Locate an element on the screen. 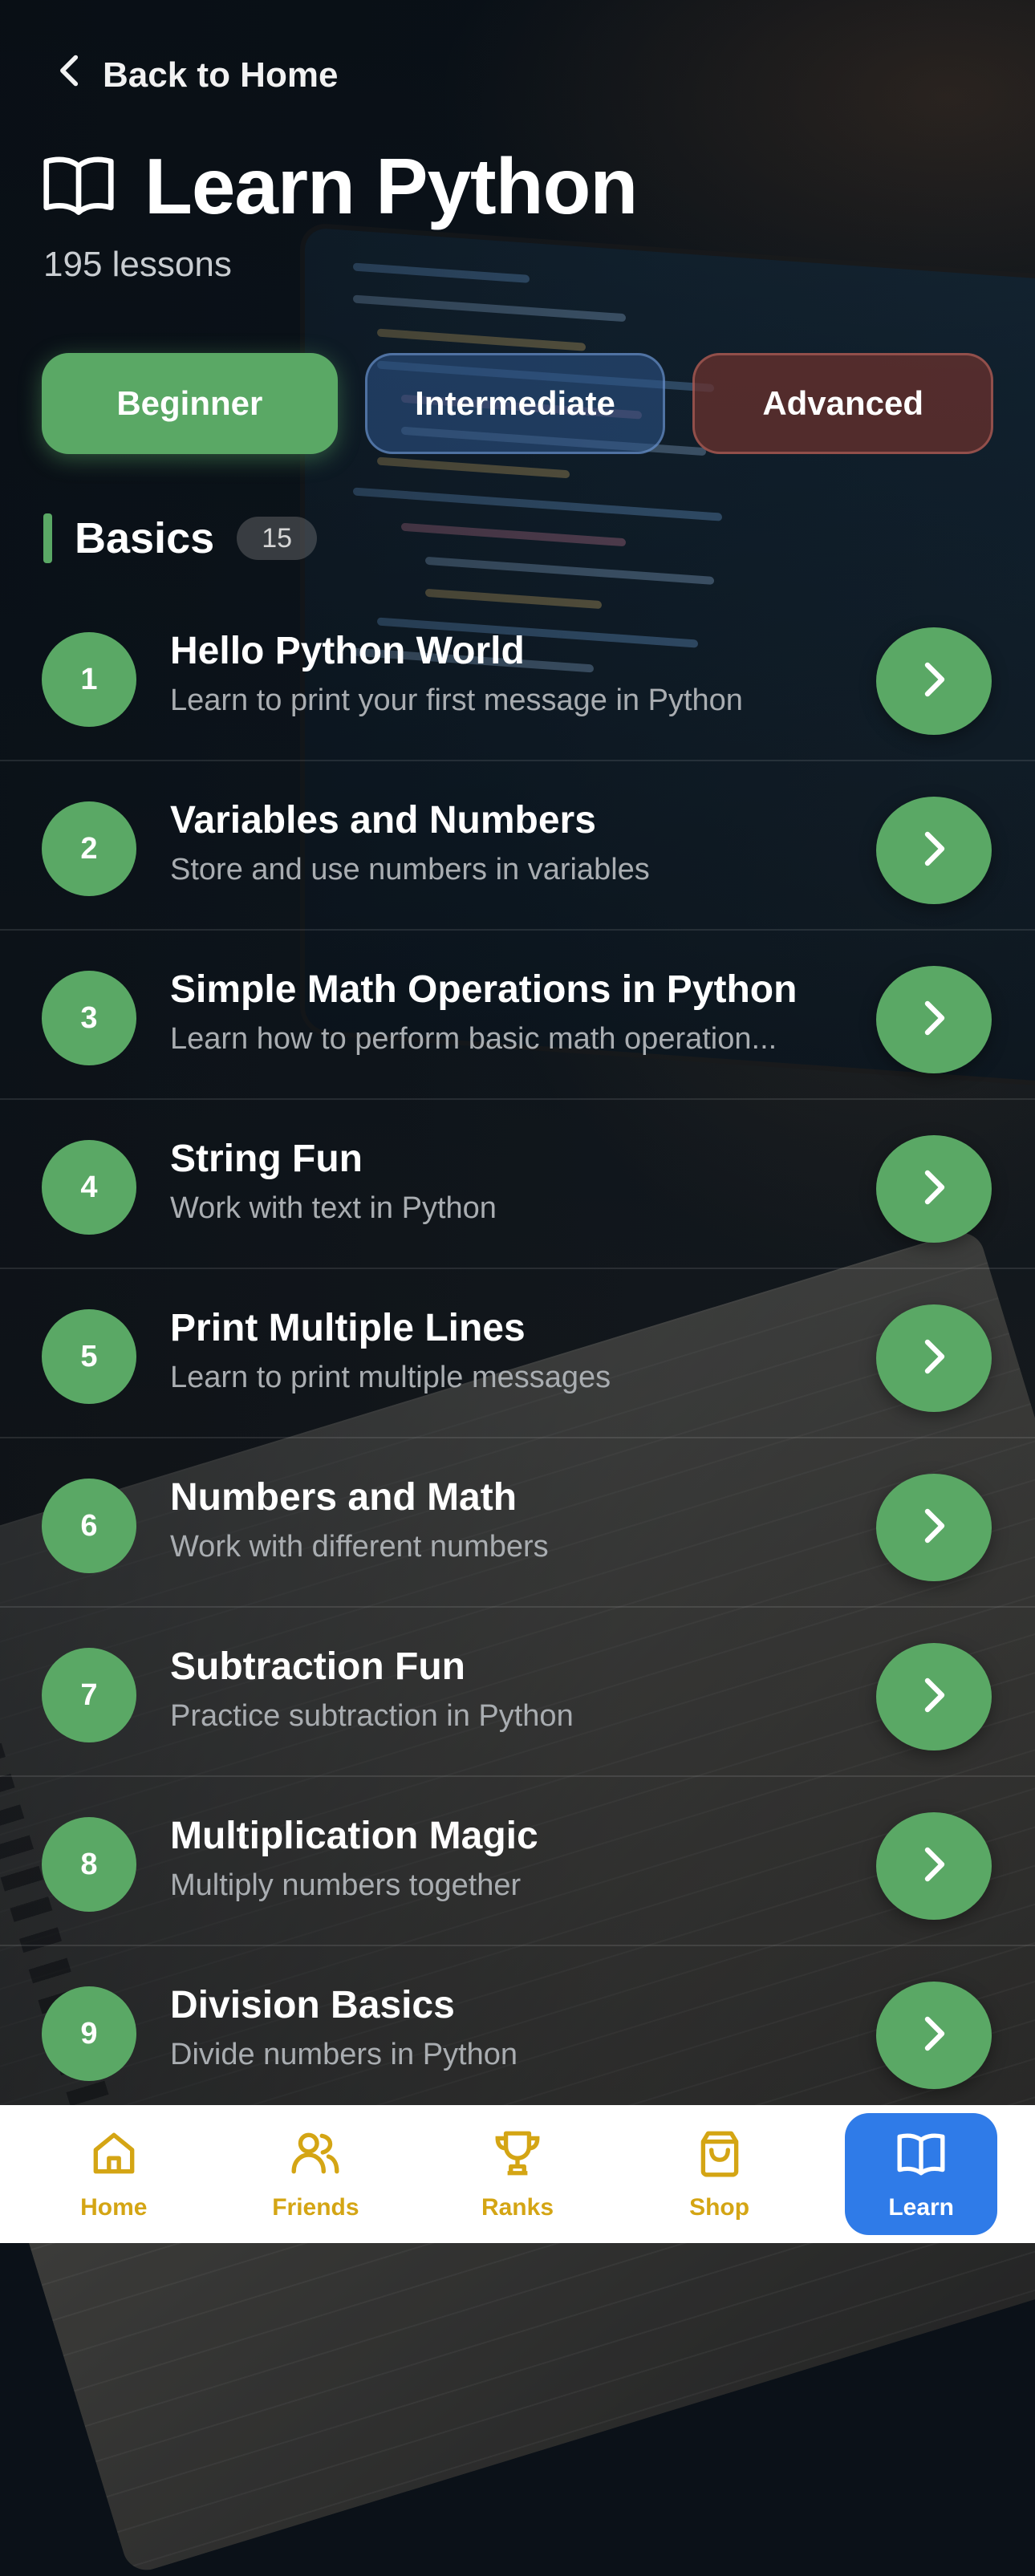 This screenshot has width=1035, height=2576. nav-label-friends: Friends is located at coordinates (315, 2207).